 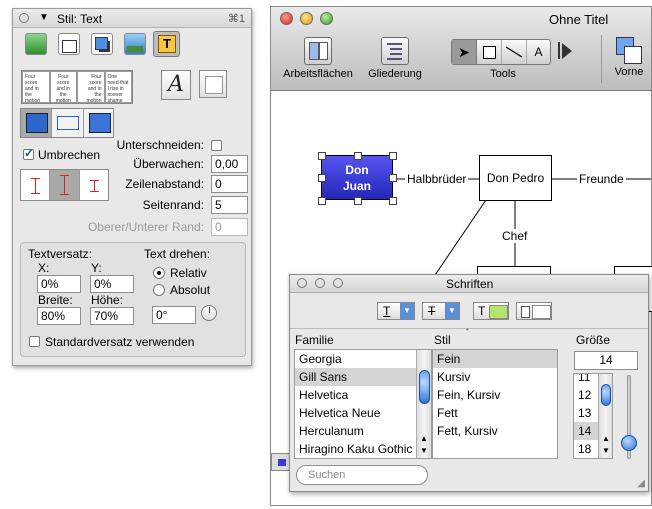 What do you see at coordinates (629, 443) in the screenshot?
I see `size-slider-knob` at bounding box center [629, 443].